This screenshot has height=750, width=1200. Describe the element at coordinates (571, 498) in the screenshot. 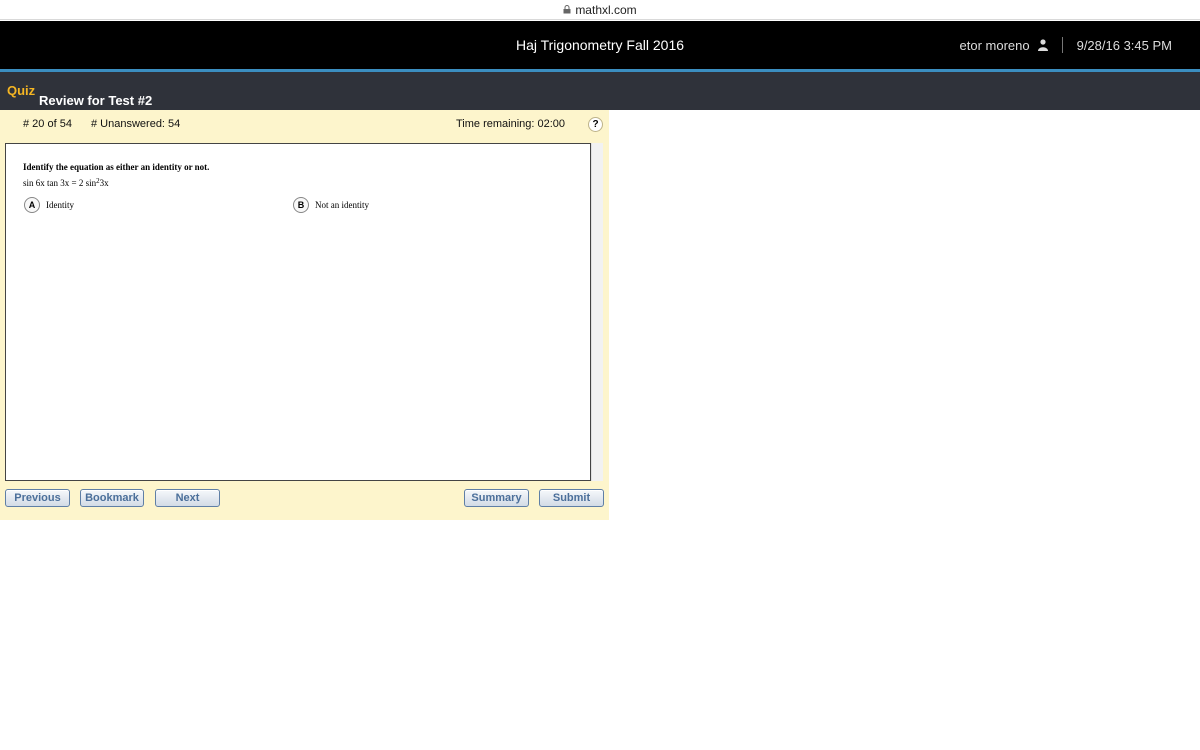

I see `submit-button: Submit` at that location.